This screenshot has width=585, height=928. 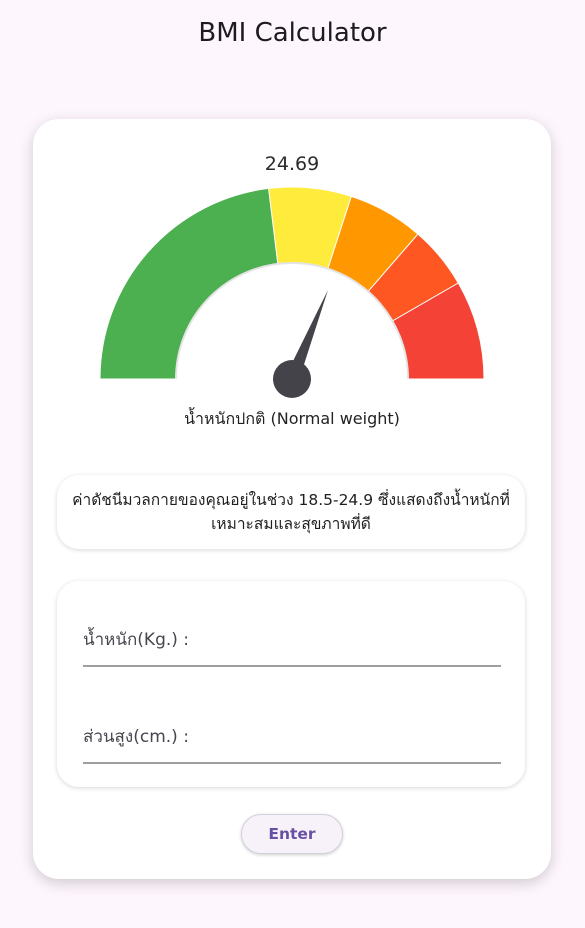 What do you see at coordinates (292, 283) in the screenshot?
I see `gauge-segments` at bounding box center [292, 283].